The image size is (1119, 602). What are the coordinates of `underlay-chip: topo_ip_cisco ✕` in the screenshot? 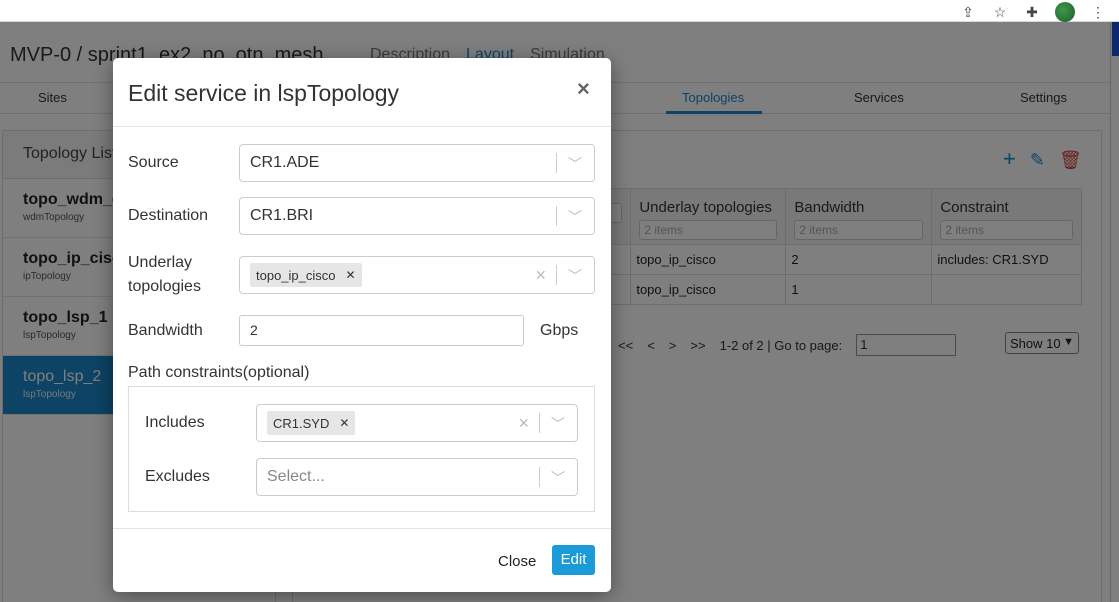 It's located at (306, 275).